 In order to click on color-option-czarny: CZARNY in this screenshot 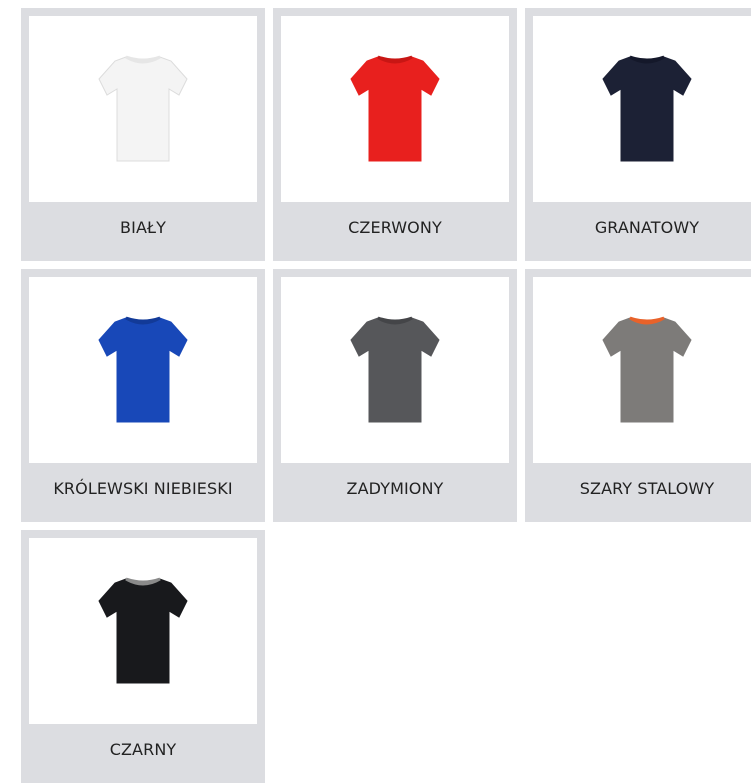, I will do `click(143, 656)`.